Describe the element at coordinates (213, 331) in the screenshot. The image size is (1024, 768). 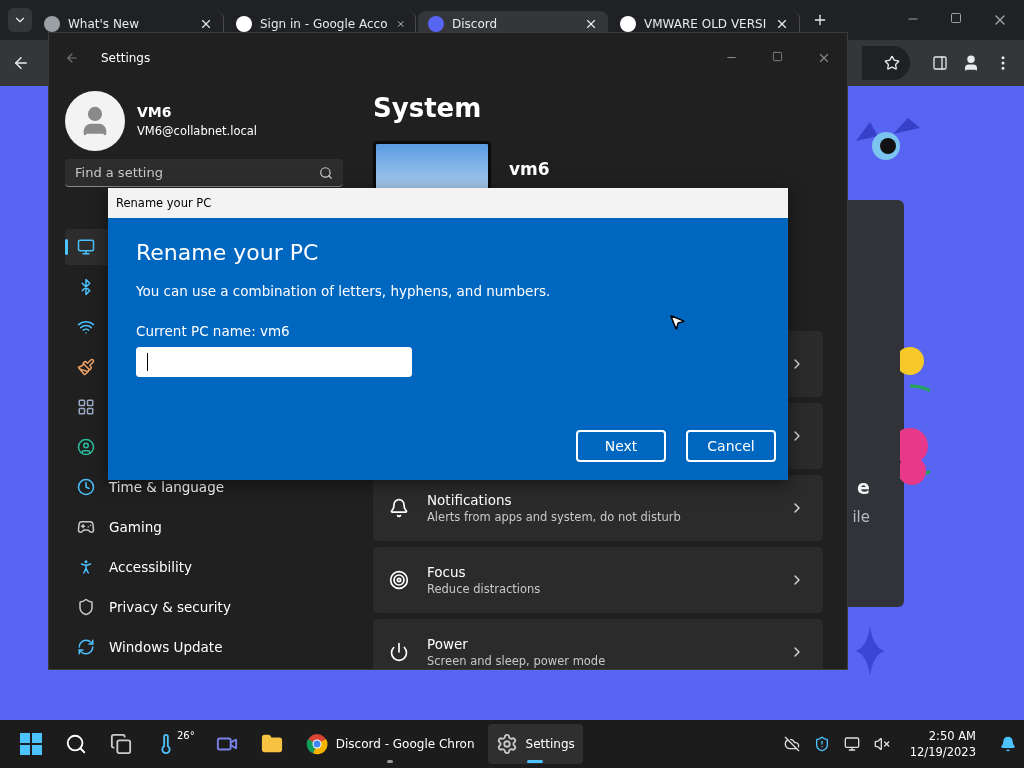
I see `field-label: Current PC name: vm6` at that location.